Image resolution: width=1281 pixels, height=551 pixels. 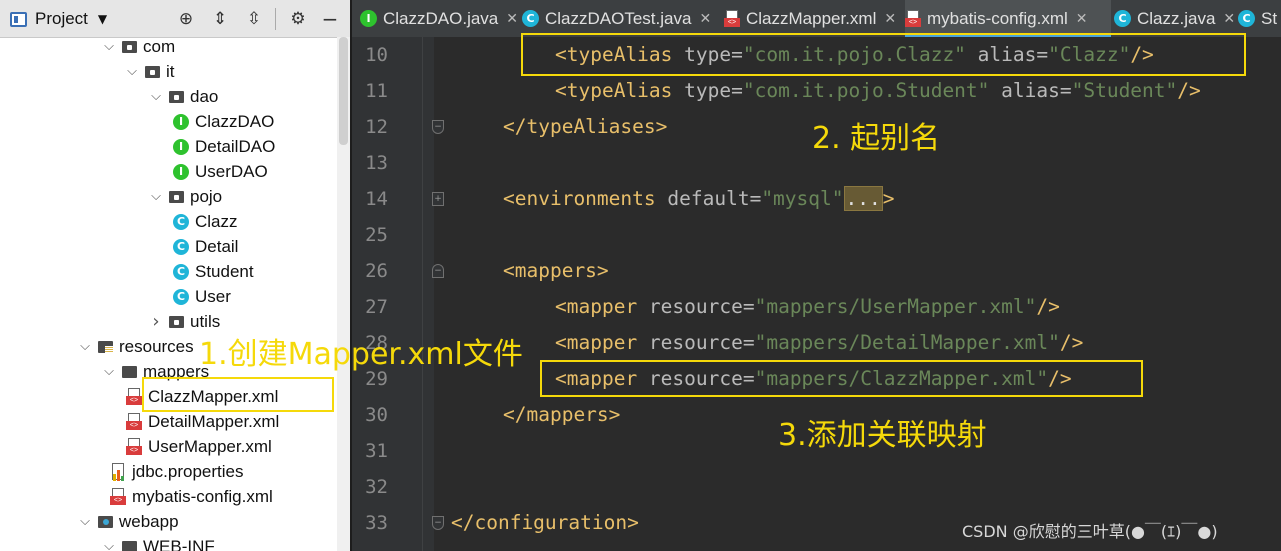 I want to click on minimize-icon: −, so click(x=330, y=19).